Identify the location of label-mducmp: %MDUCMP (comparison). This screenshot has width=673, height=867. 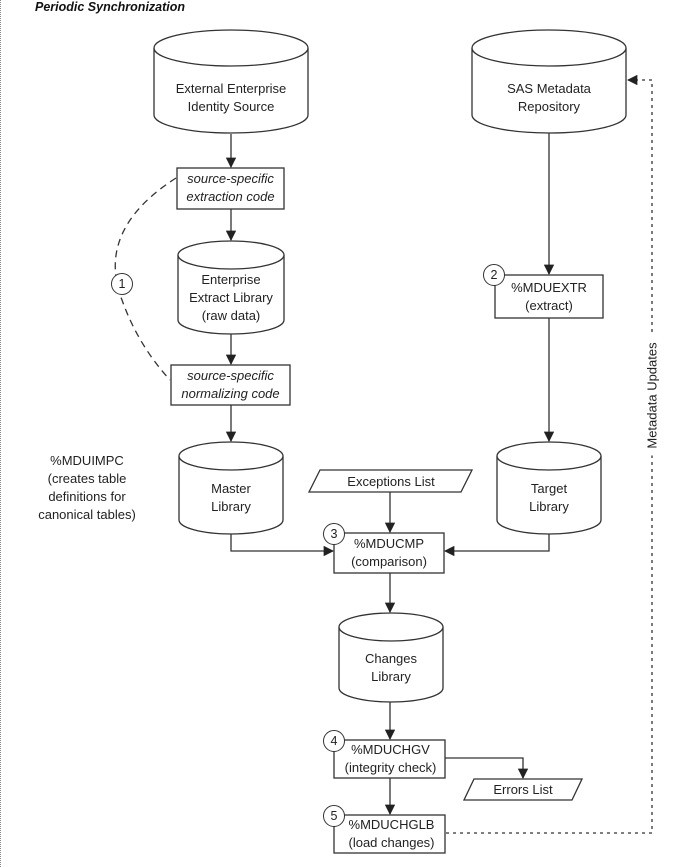
(389, 552).